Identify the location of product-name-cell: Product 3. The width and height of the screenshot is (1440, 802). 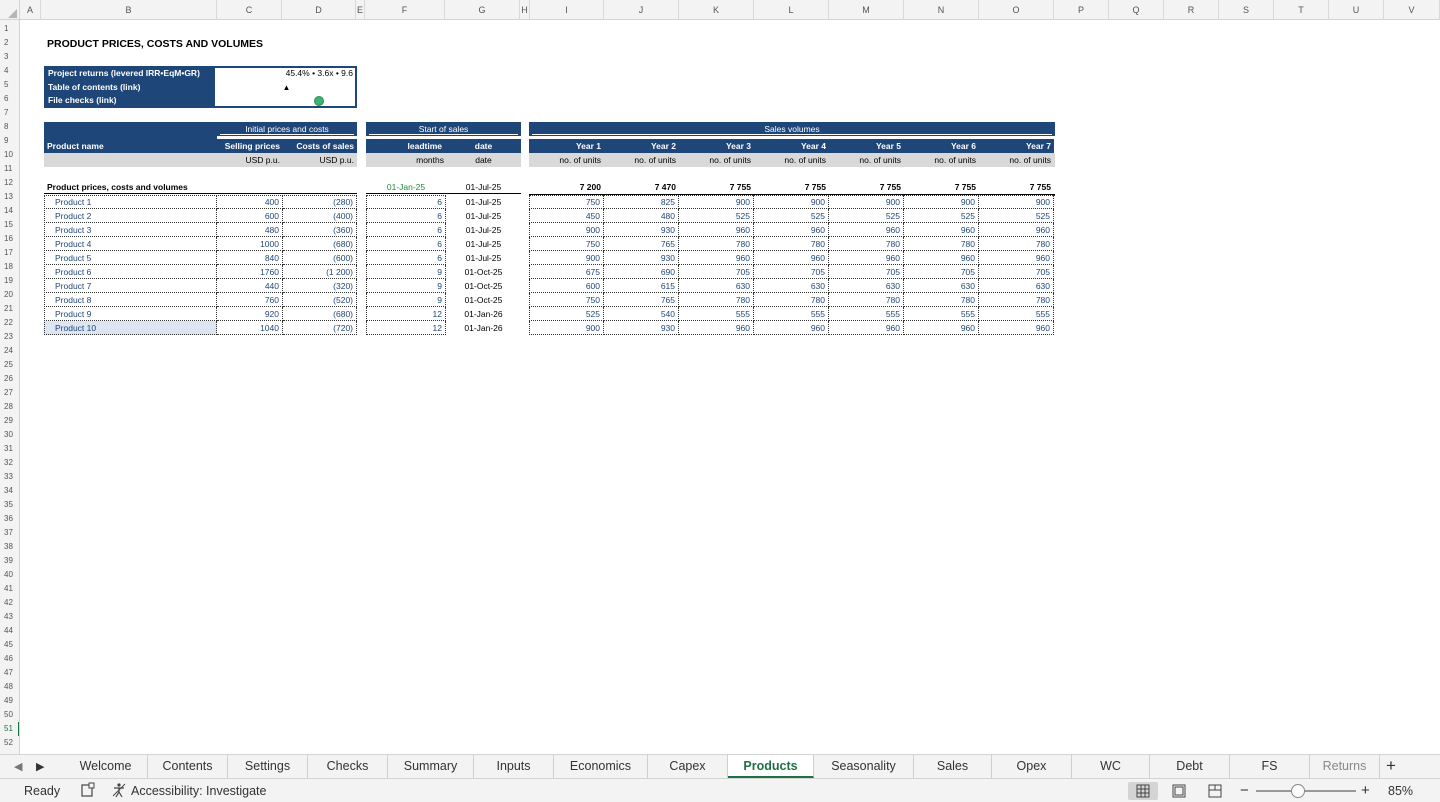
(130, 230).